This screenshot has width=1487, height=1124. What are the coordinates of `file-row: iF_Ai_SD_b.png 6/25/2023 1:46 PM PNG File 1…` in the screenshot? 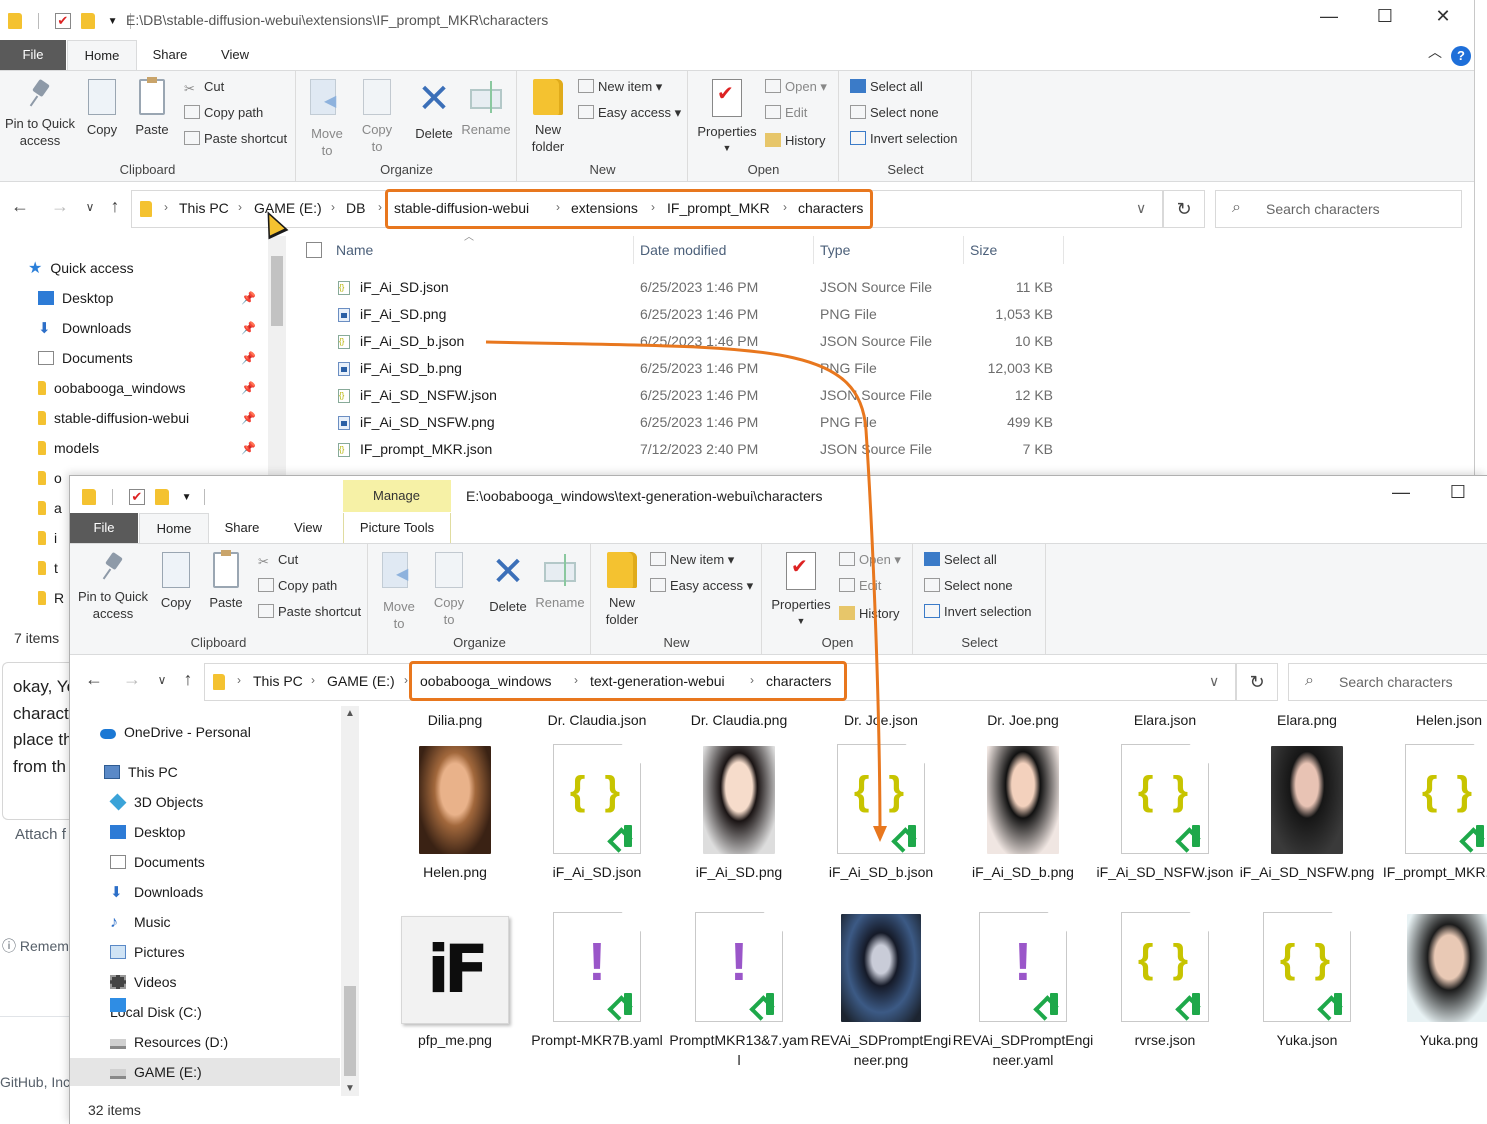 It's located at (700, 368).